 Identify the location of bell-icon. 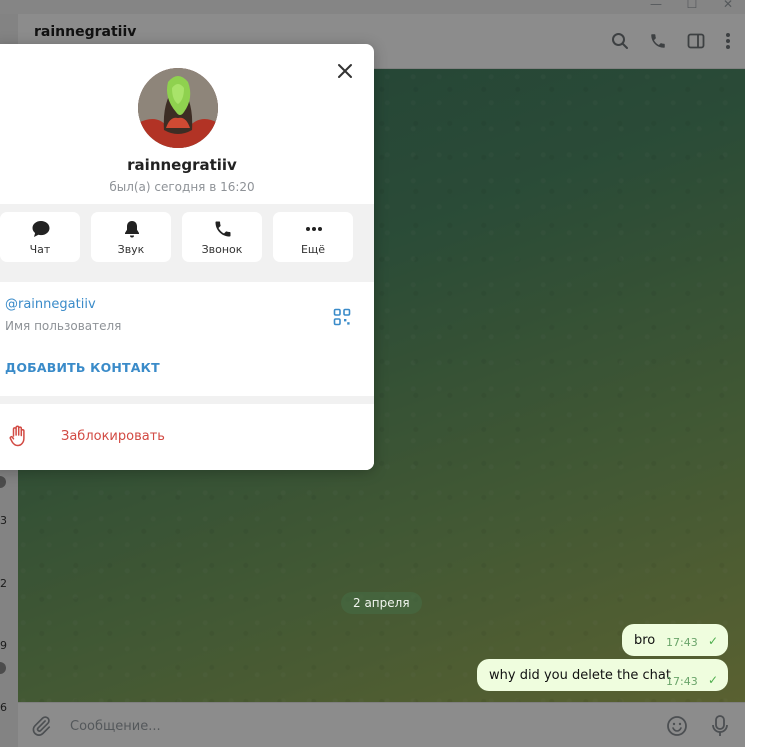
(132, 229).